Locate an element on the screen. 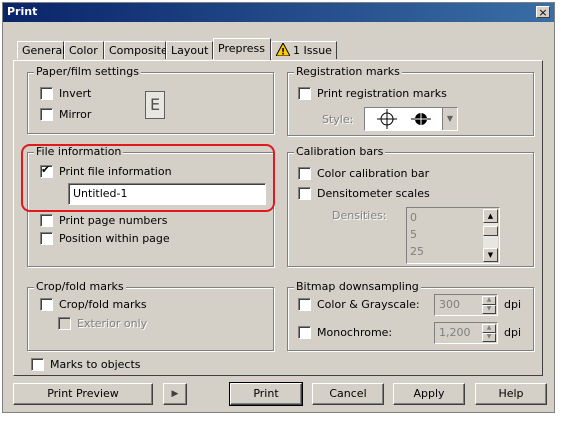 The width and height of the screenshot is (567, 421). style-label: Style: is located at coordinates (338, 119).